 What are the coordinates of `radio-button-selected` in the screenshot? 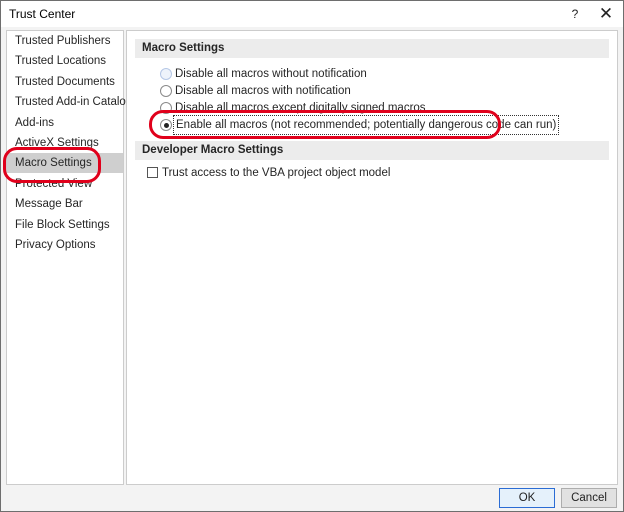 It's located at (166, 125).